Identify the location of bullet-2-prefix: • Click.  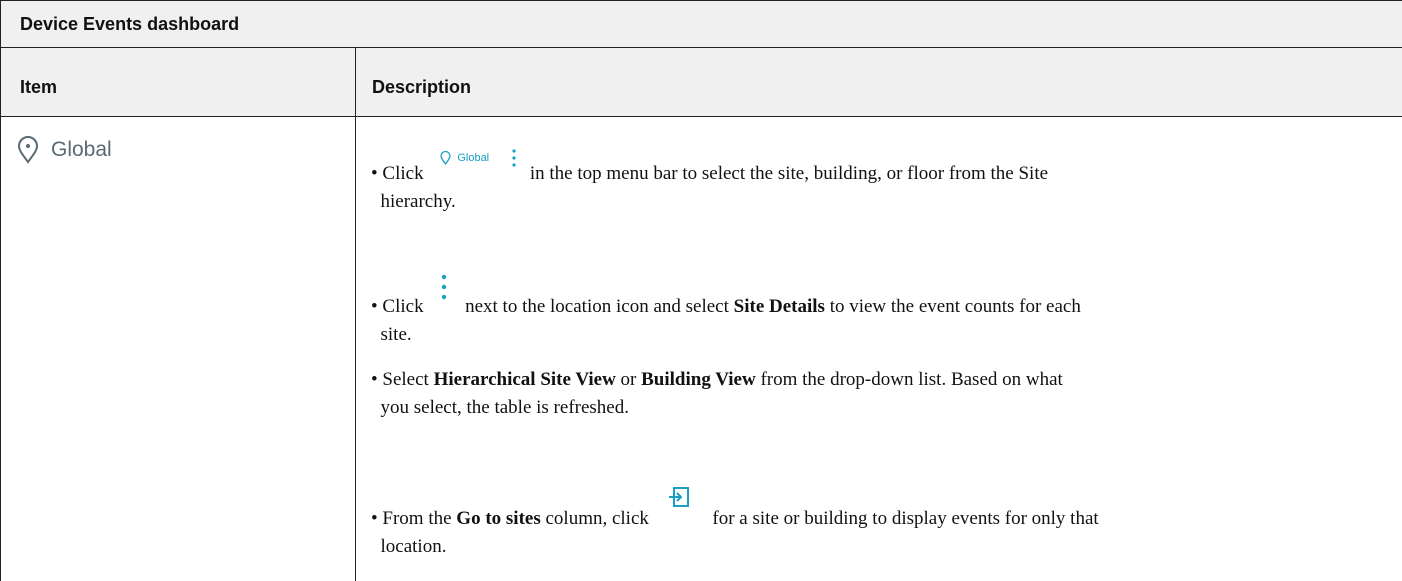
(397, 306).